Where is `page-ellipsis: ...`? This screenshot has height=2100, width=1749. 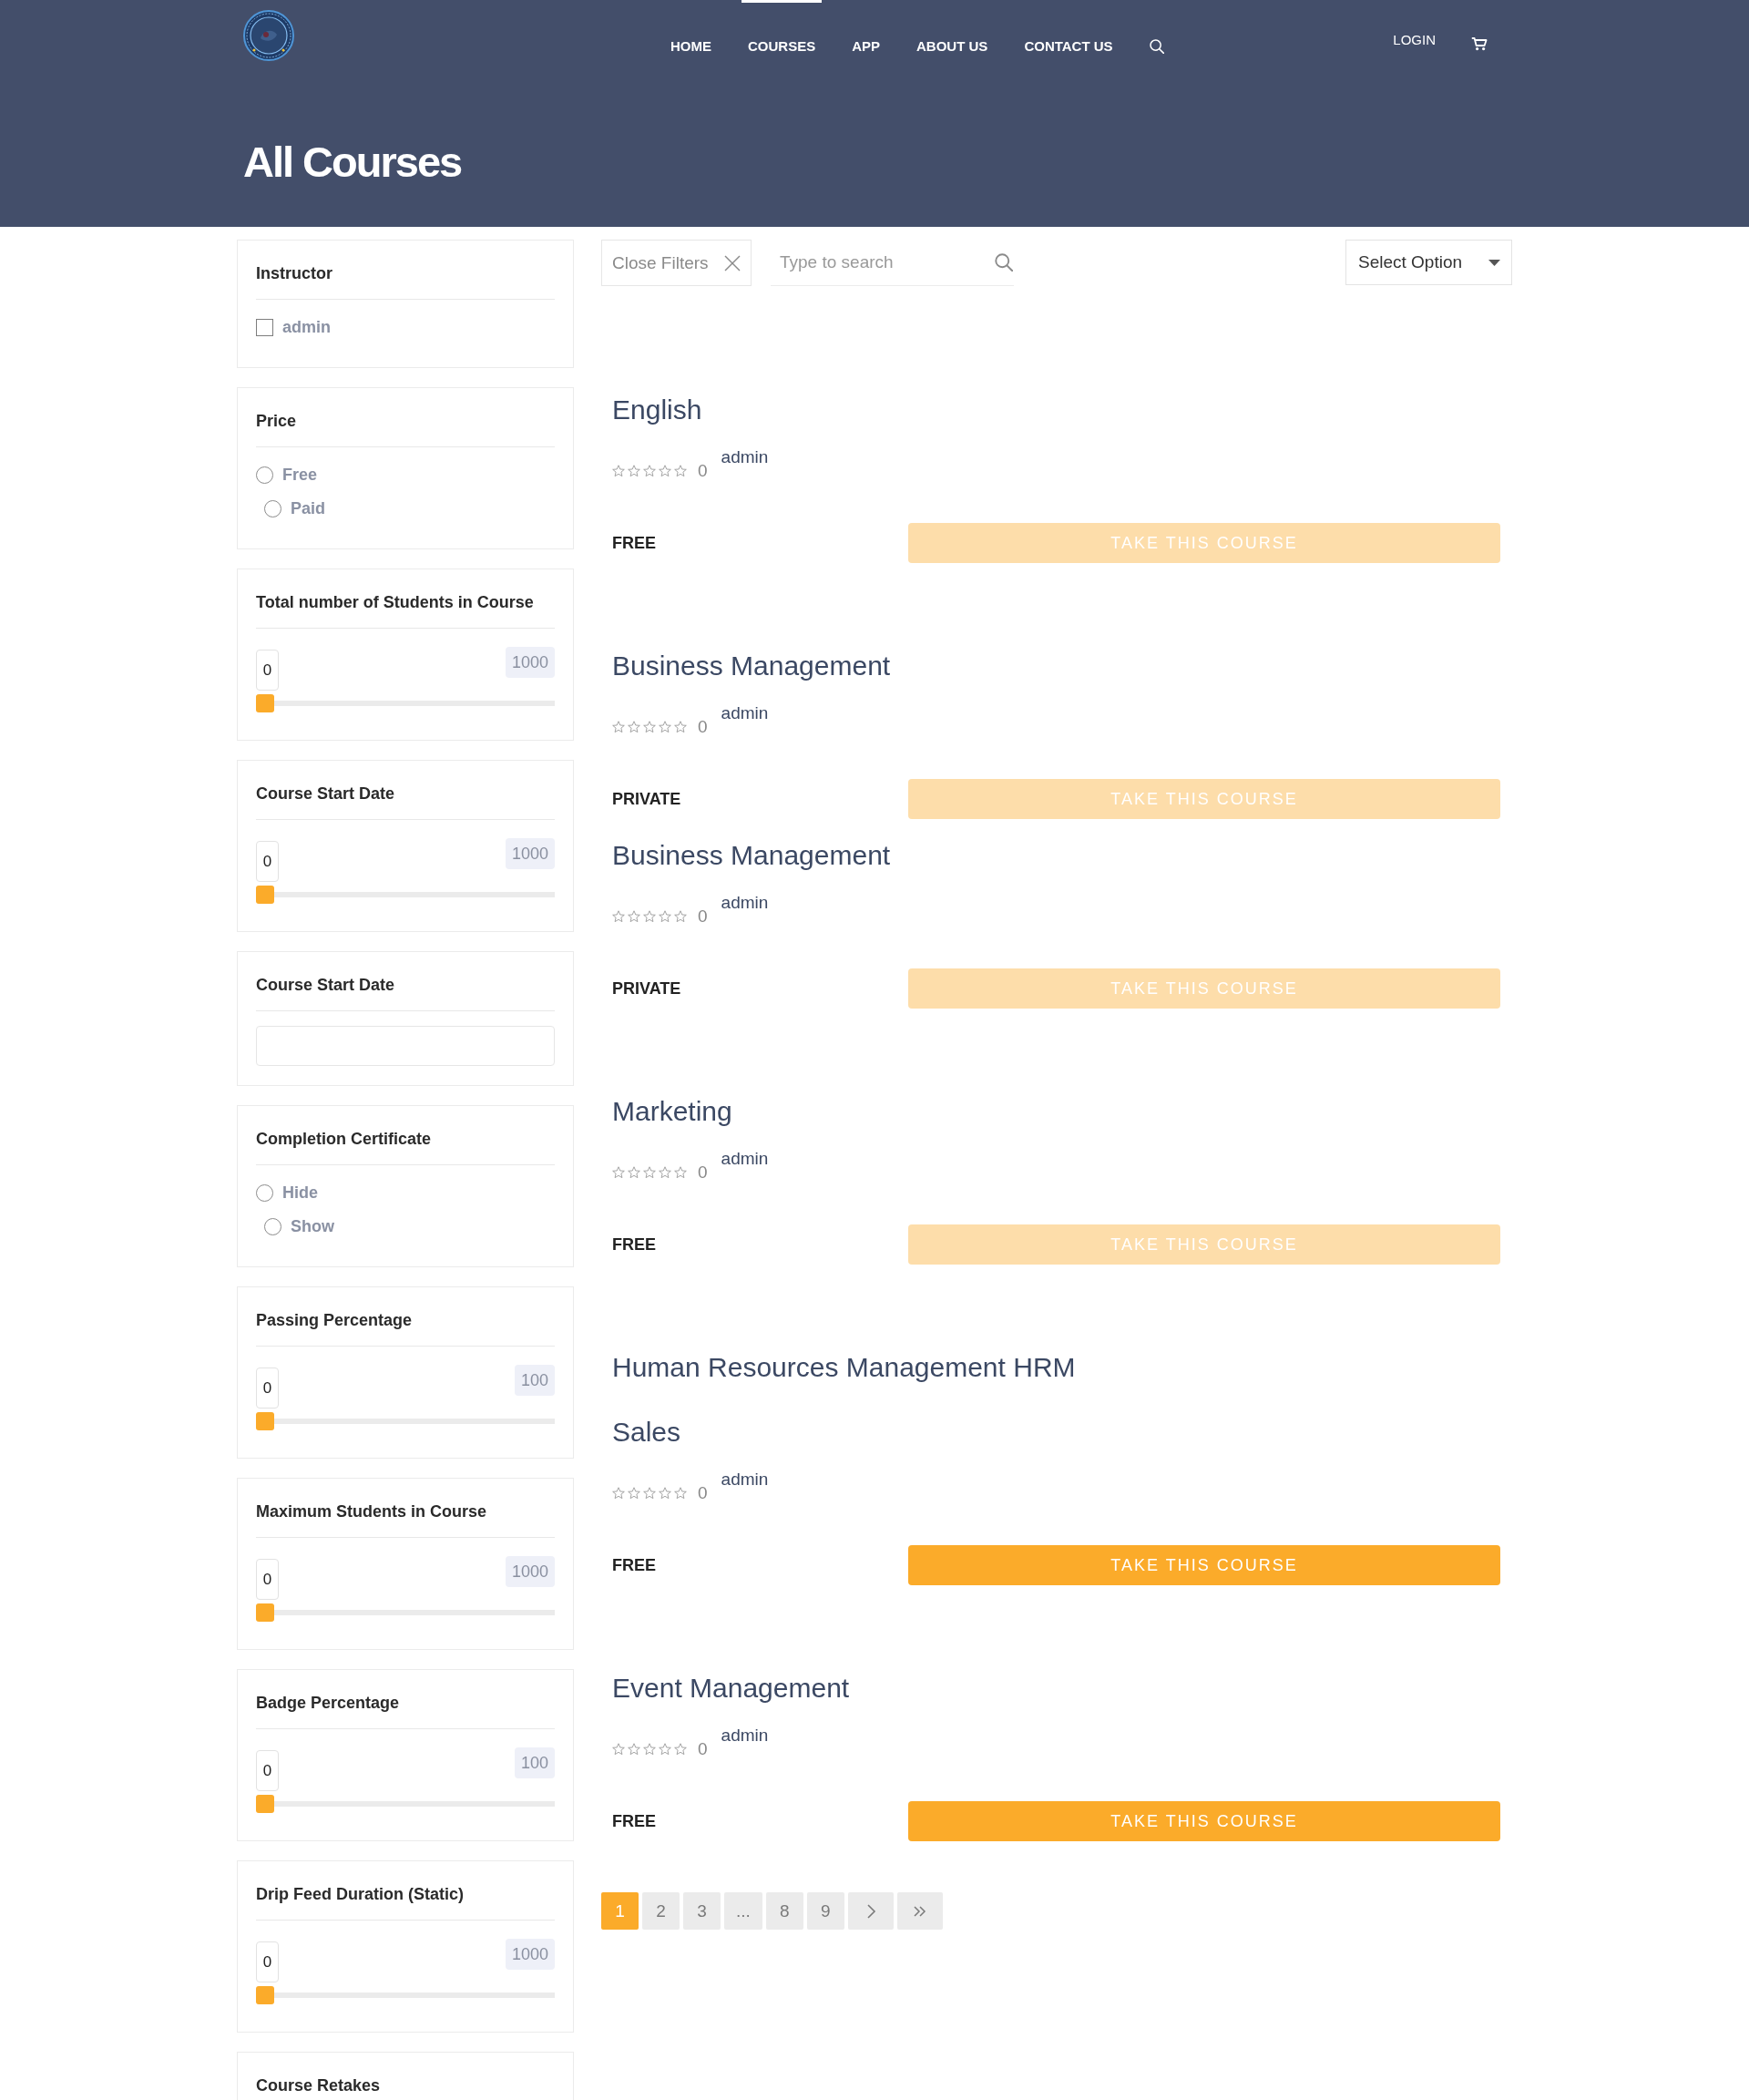
page-ellipsis: ... is located at coordinates (743, 1911).